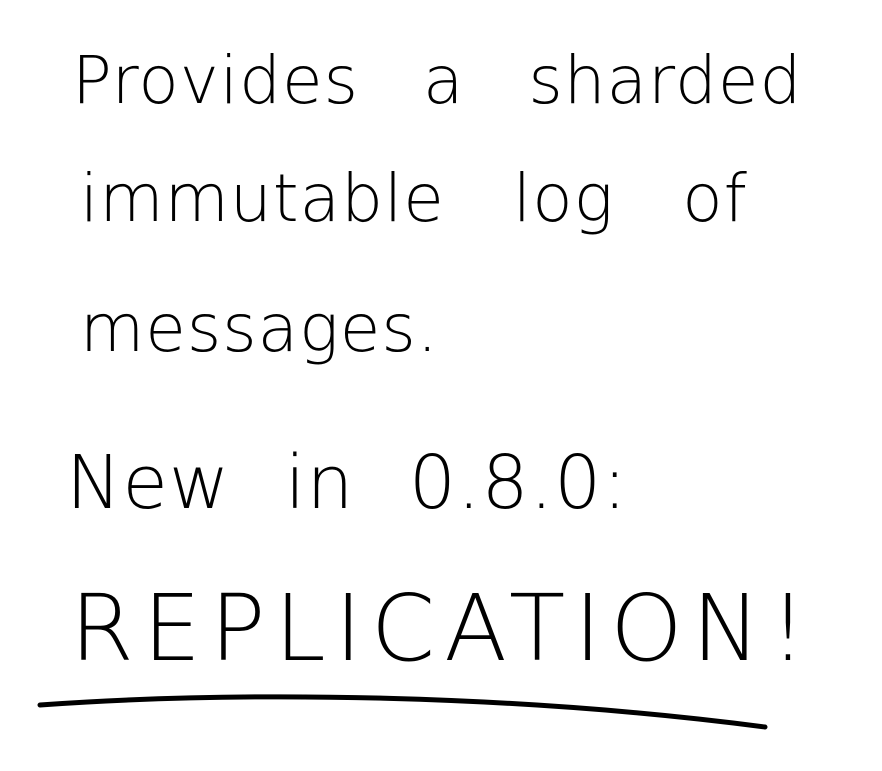 Image resolution: width=882 pixels, height=771 pixels. I want to click on underline-stroke, so click(402, 712).